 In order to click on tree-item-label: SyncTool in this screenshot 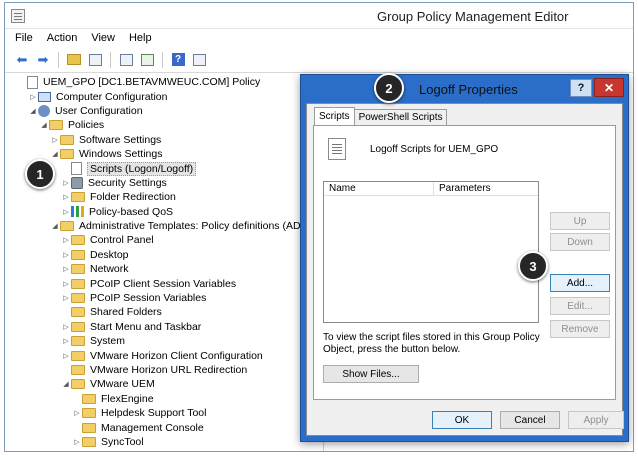, I will do `click(122, 441)`.